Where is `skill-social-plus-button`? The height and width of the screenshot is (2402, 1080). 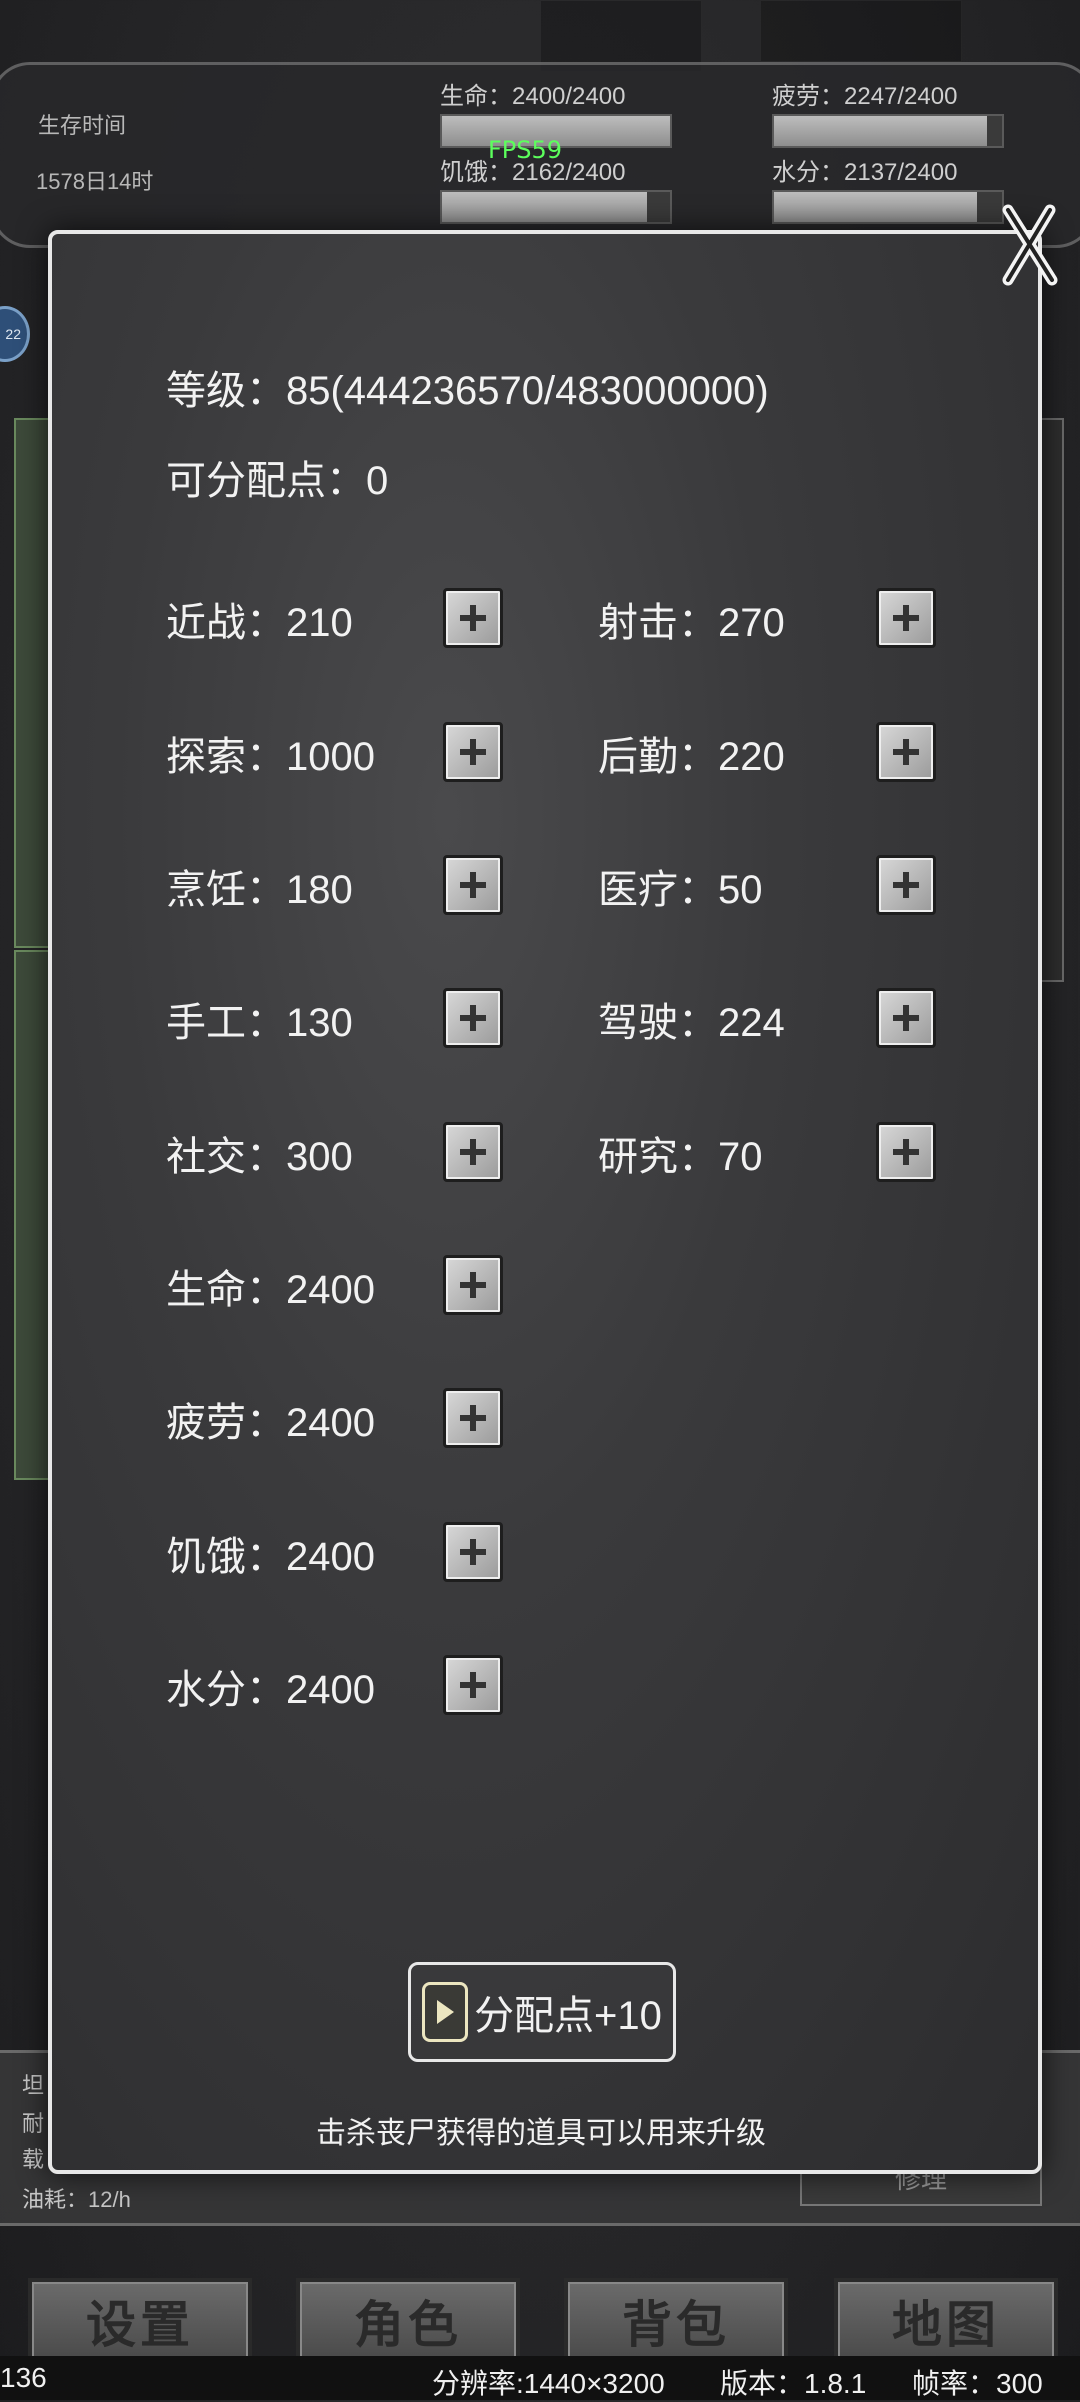 skill-social-plus-button is located at coordinates (473, 1152).